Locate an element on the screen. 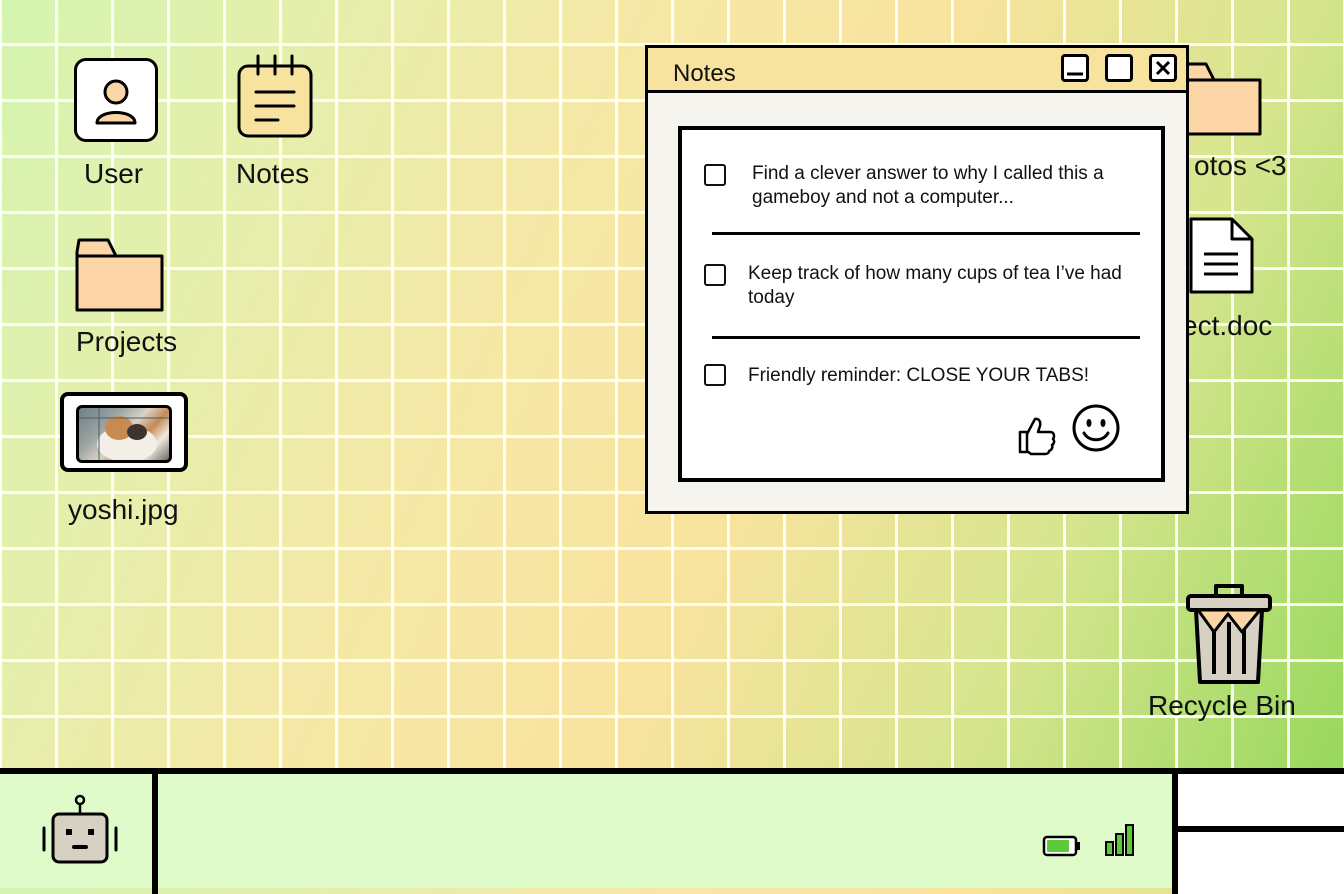 The image size is (1344, 894). desktop-icon-projects: Projects is located at coordinates (133, 297).